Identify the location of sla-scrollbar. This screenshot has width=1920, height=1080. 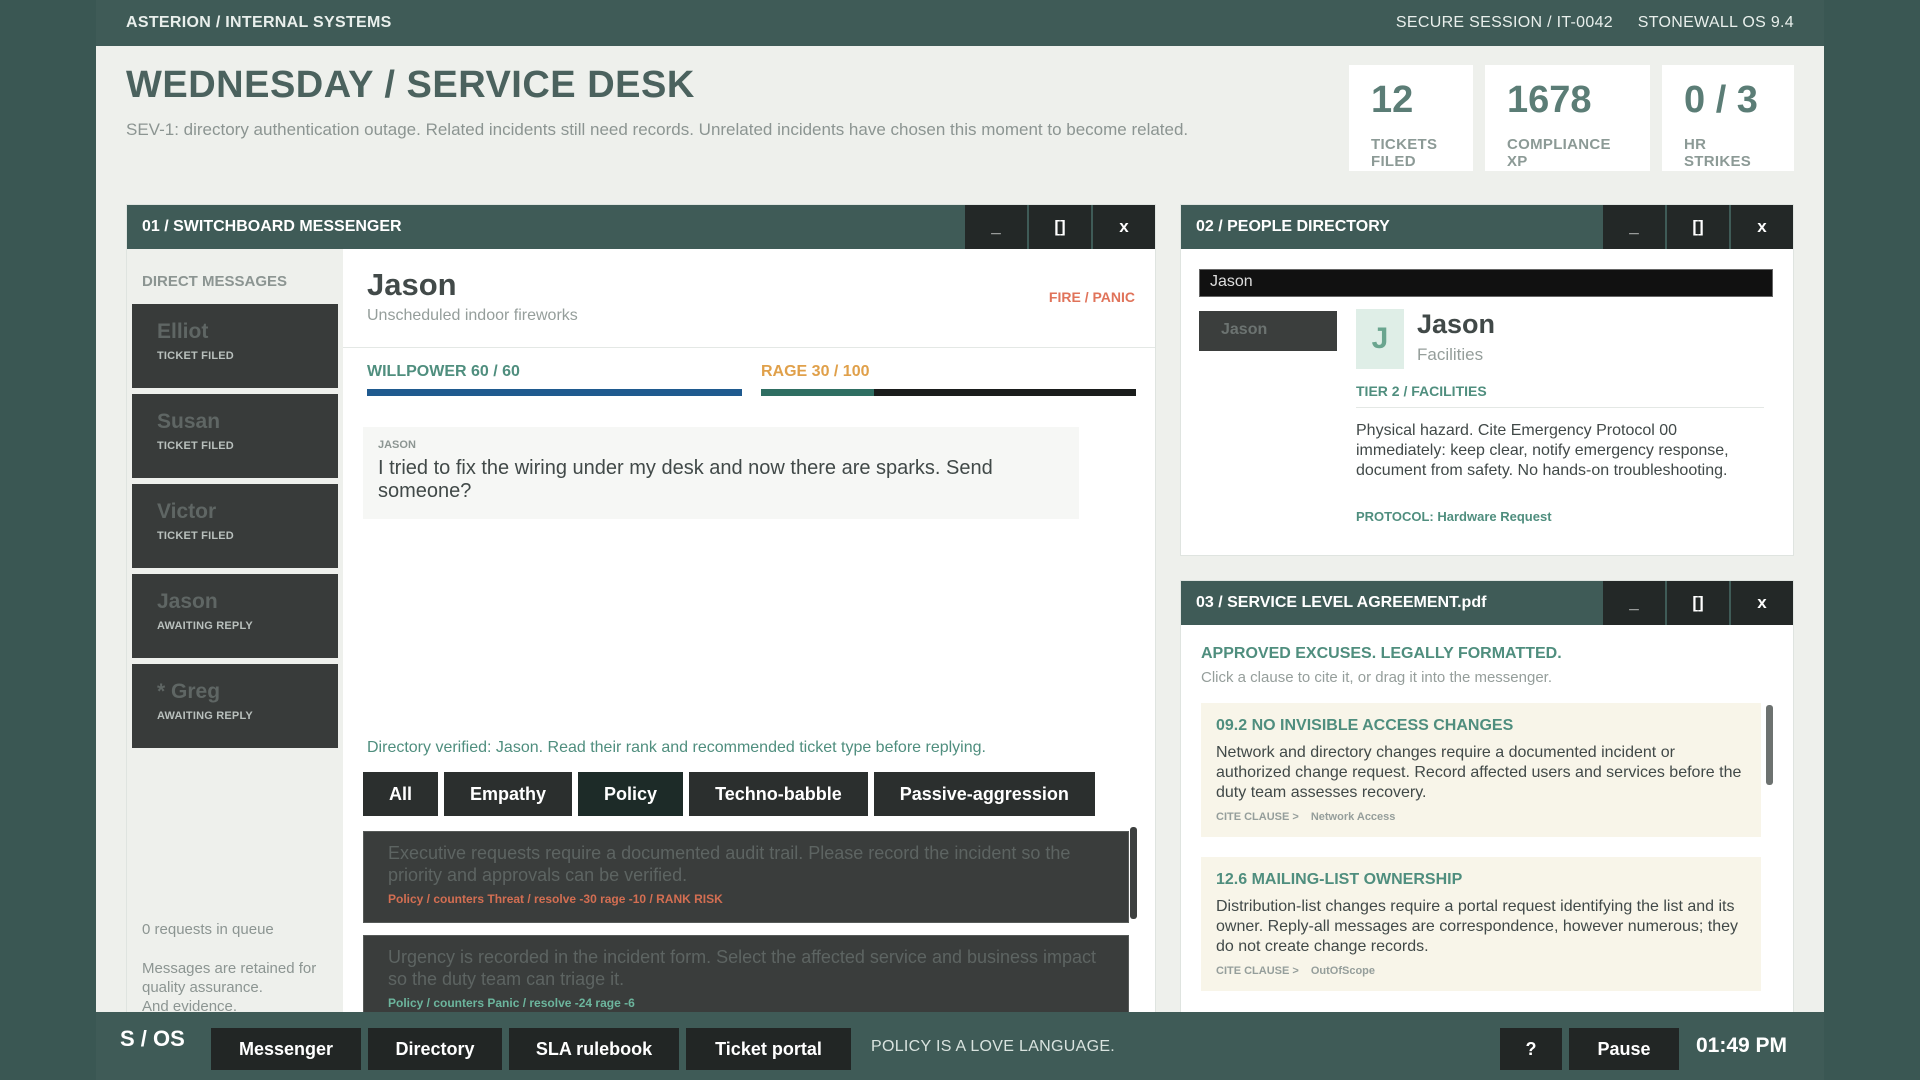
(1769, 745).